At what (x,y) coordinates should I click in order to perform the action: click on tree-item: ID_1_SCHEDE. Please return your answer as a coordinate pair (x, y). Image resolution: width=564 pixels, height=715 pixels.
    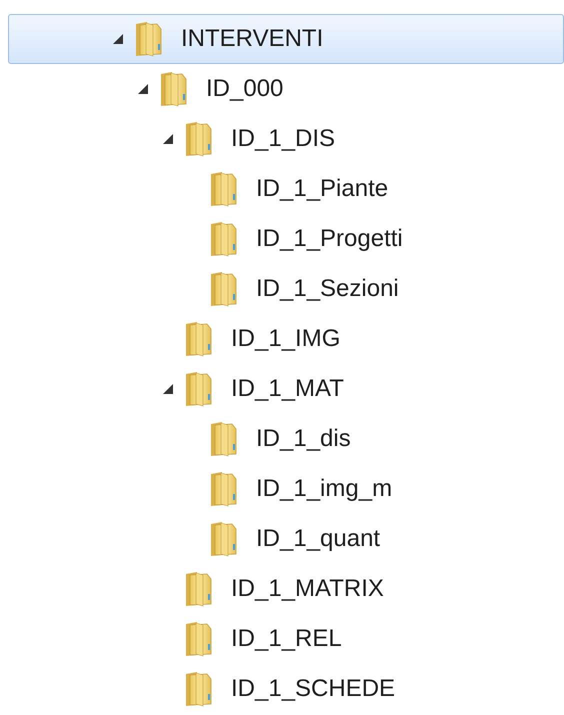
    Looking at the image, I should click on (286, 689).